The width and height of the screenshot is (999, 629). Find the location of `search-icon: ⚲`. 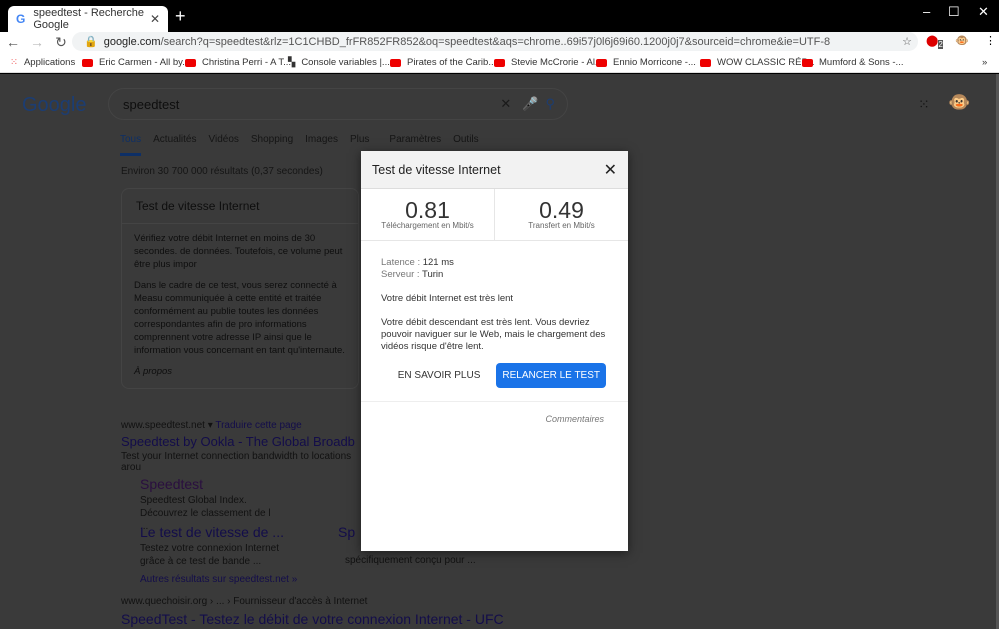

search-icon: ⚲ is located at coordinates (550, 103).